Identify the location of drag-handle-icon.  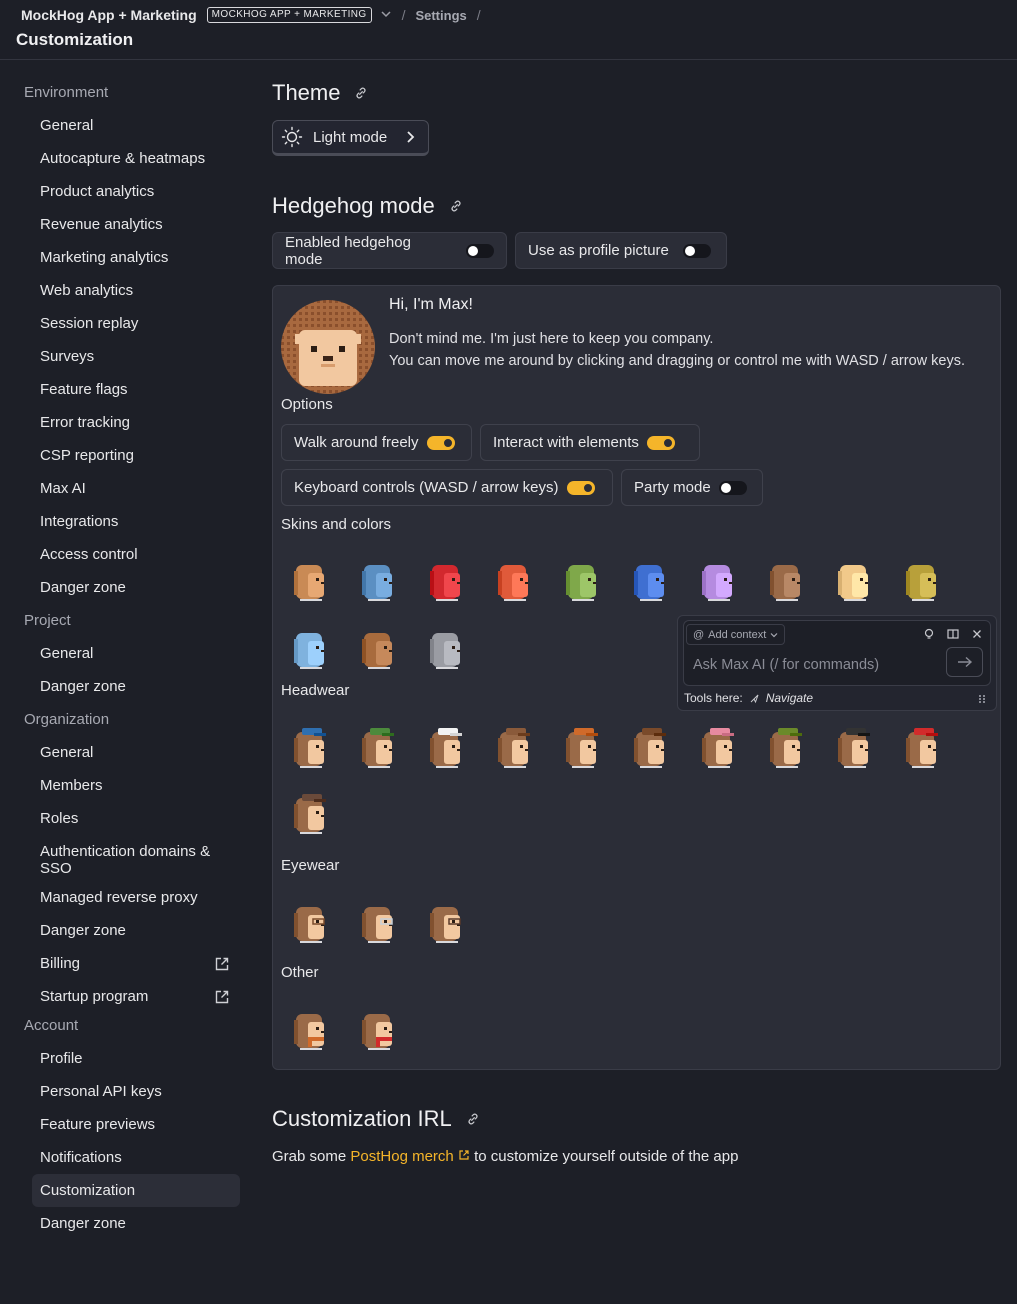
(982, 699).